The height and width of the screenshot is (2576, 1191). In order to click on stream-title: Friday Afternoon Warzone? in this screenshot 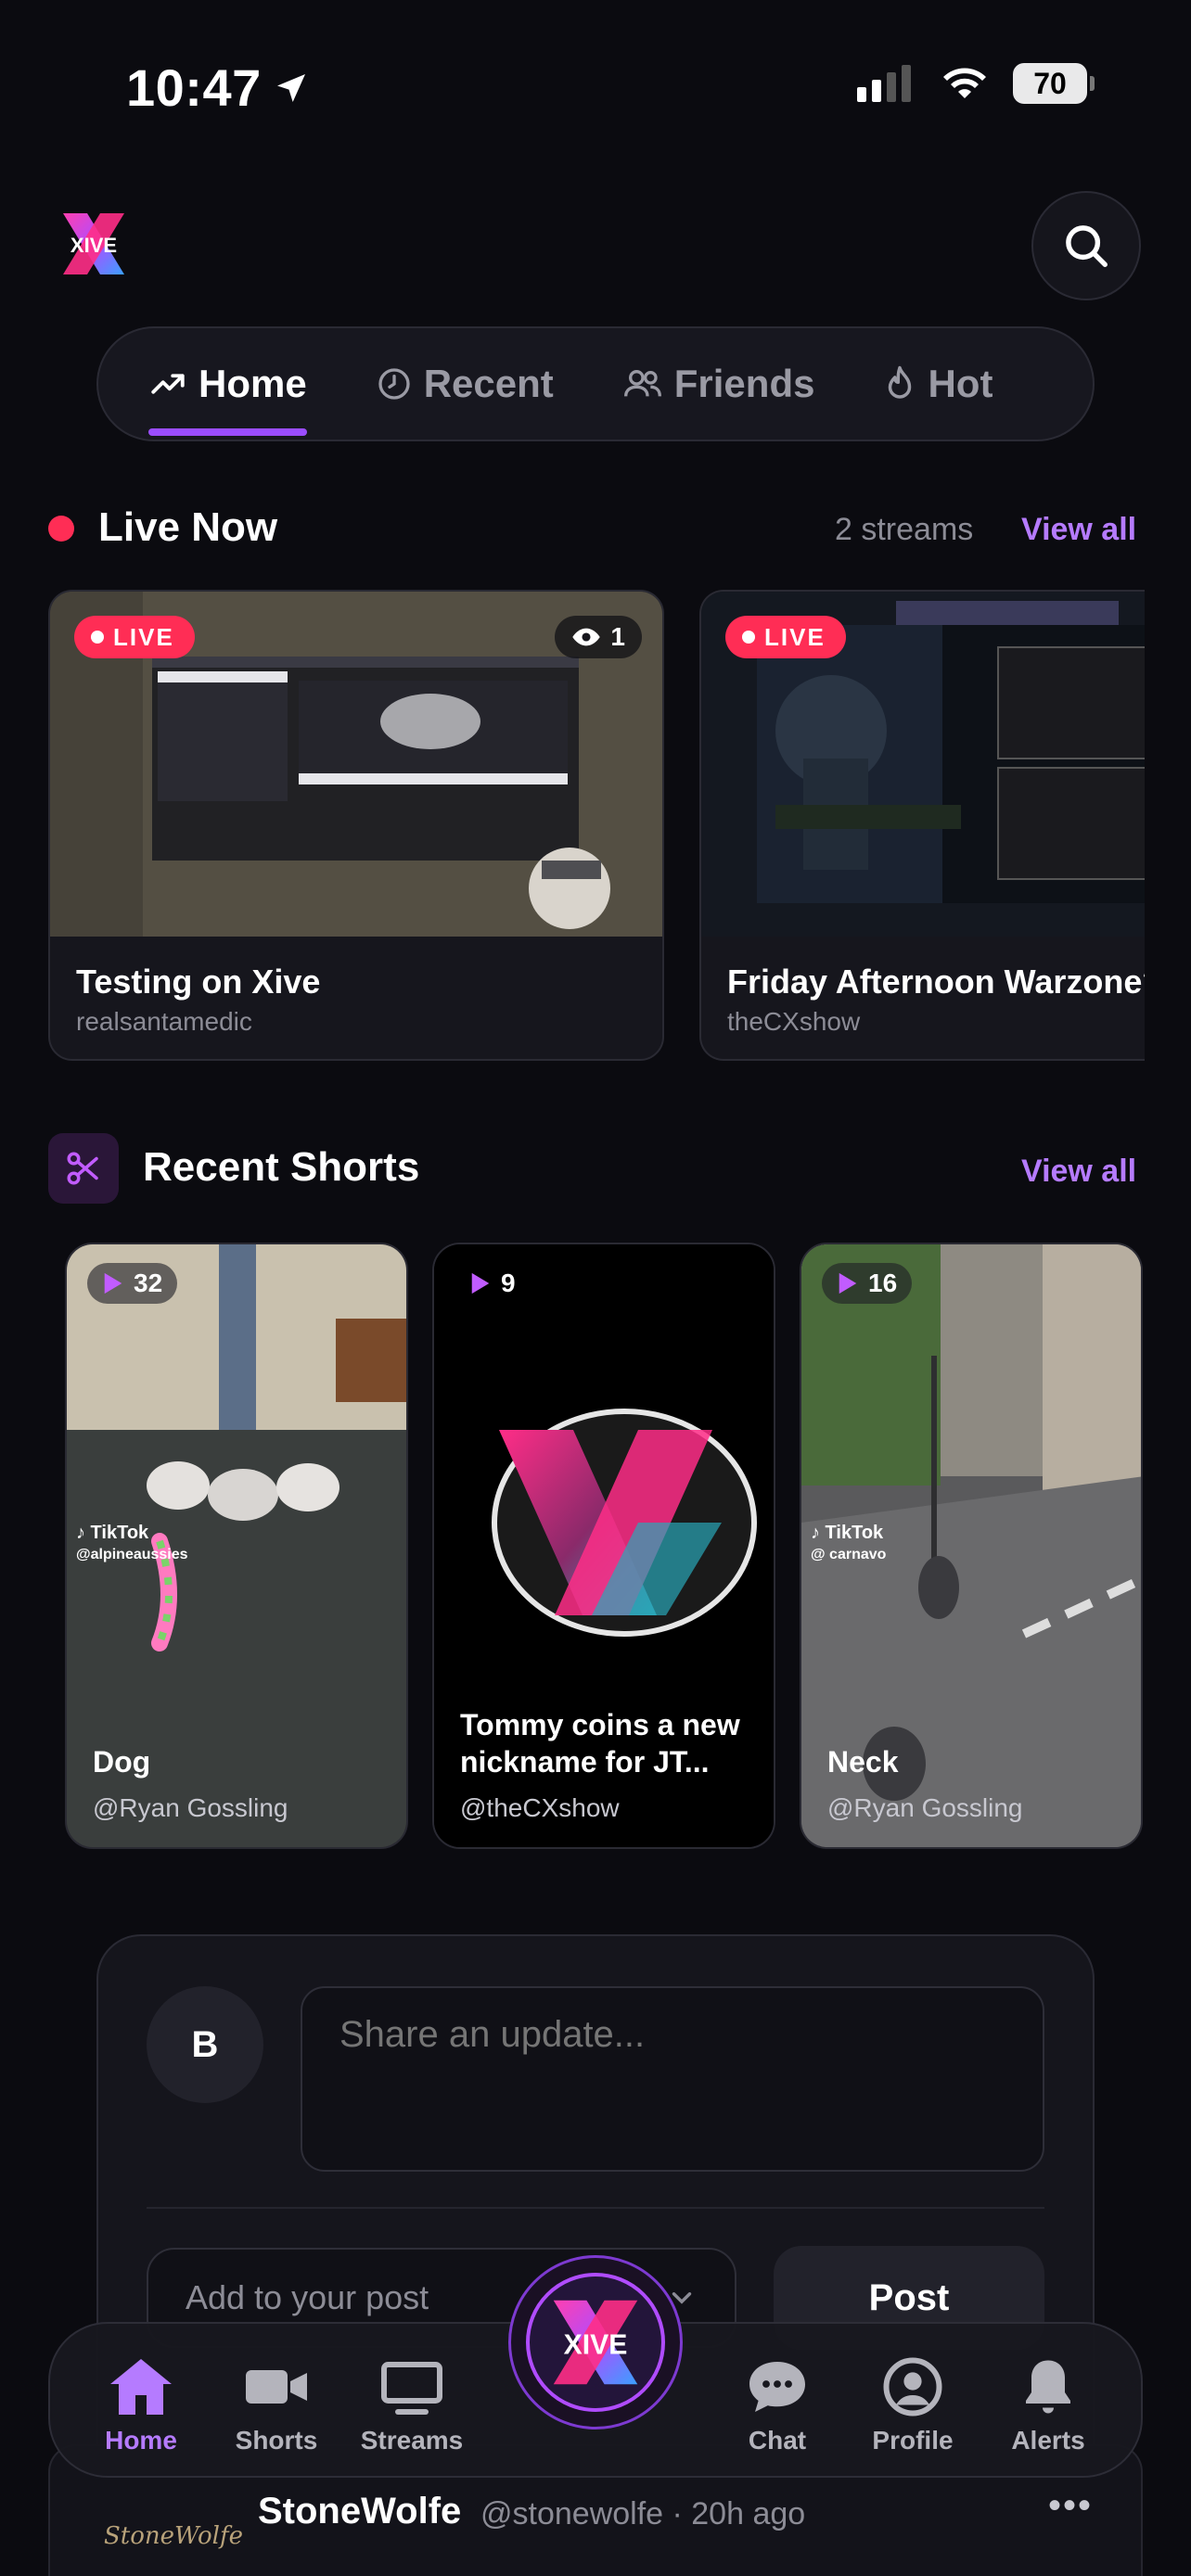, I will do `click(936, 982)`.